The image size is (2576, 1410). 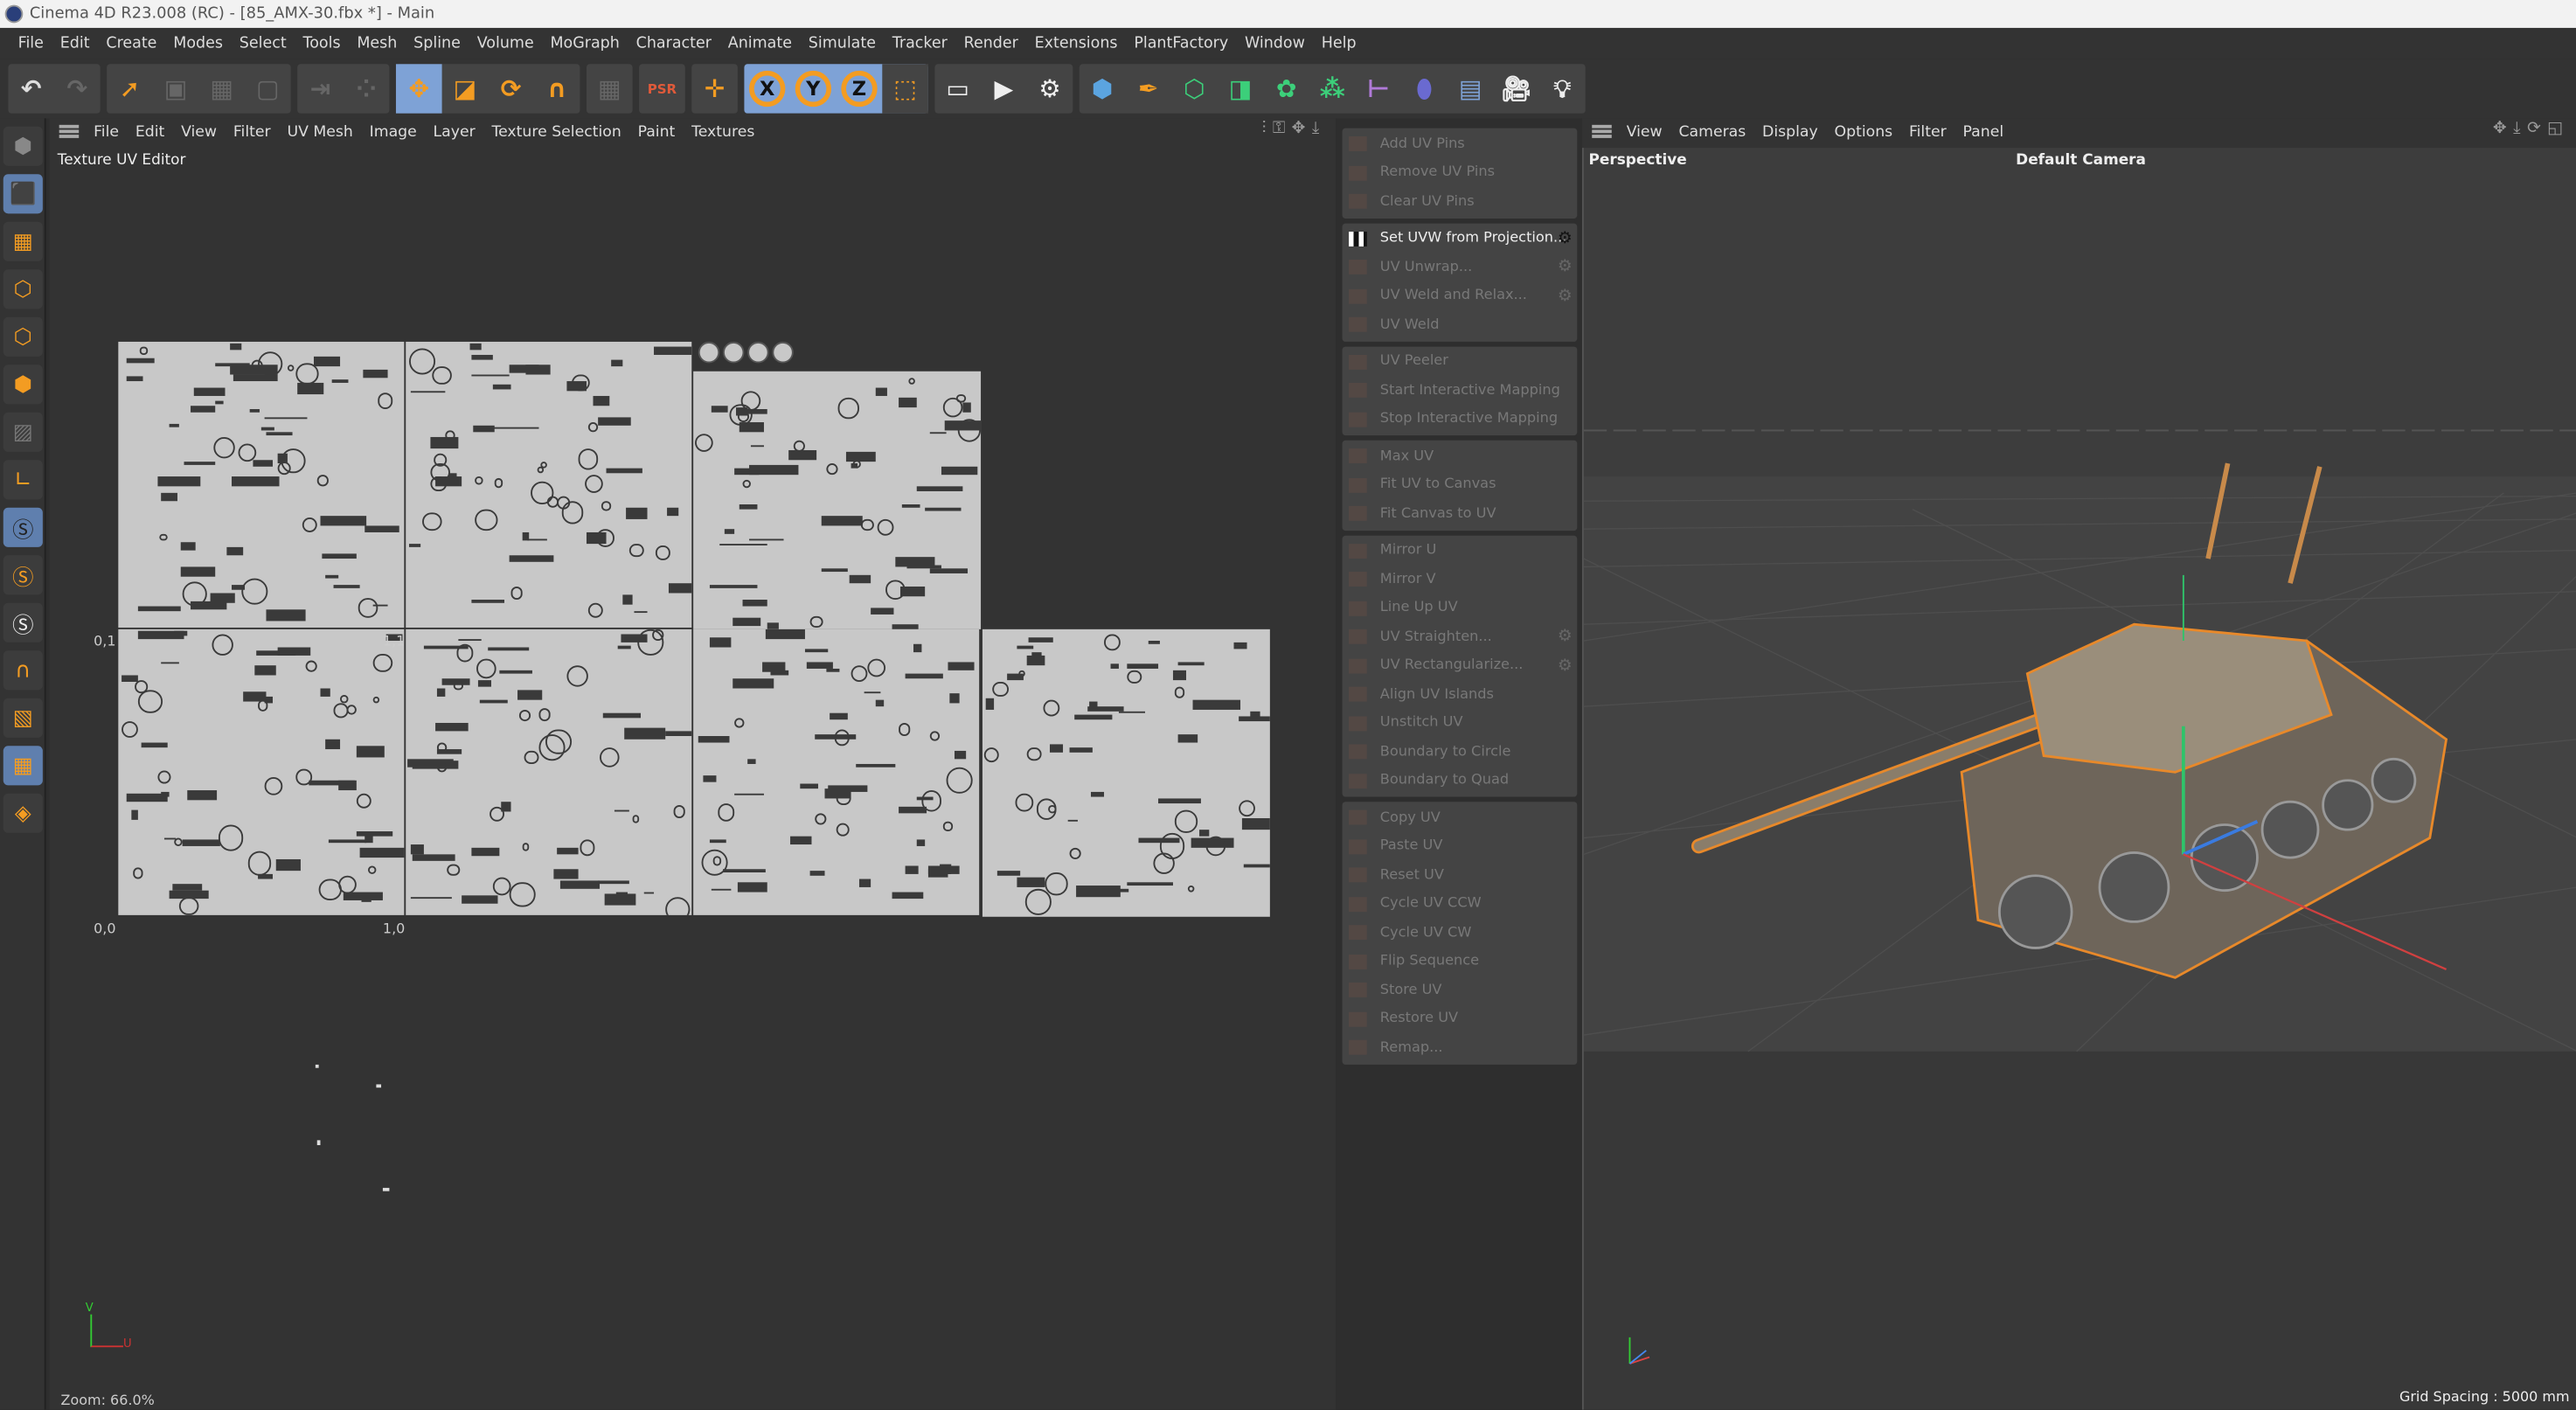 What do you see at coordinates (1379, 89) in the screenshot?
I see `deformer-icon: ⊢` at bounding box center [1379, 89].